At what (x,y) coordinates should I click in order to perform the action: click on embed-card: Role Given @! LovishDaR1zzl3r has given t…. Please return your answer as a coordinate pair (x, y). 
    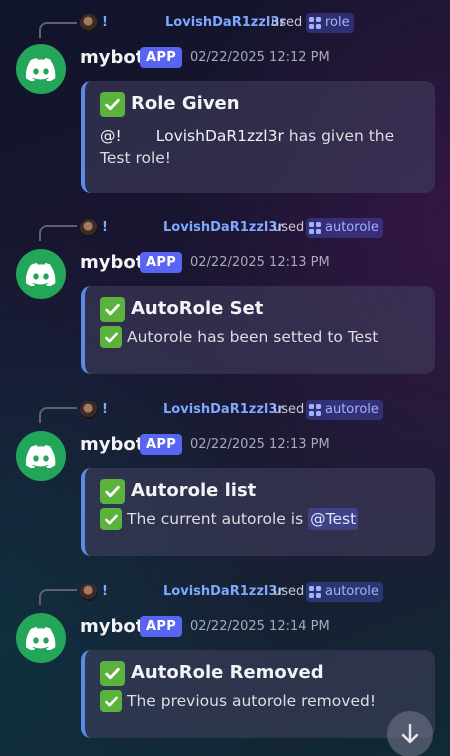
    Looking at the image, I should click on (258, 137).